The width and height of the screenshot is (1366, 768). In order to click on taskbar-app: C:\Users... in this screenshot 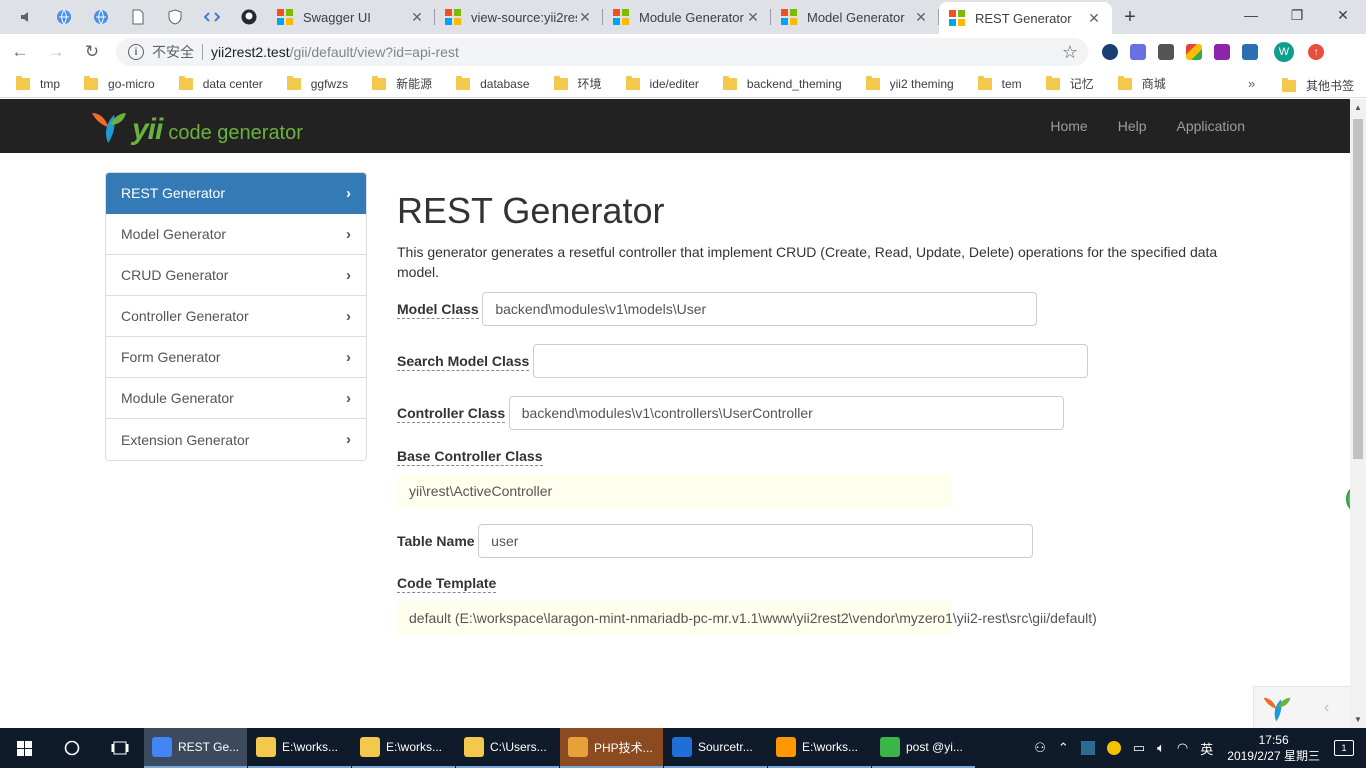, I will do `click(507, 748)`.